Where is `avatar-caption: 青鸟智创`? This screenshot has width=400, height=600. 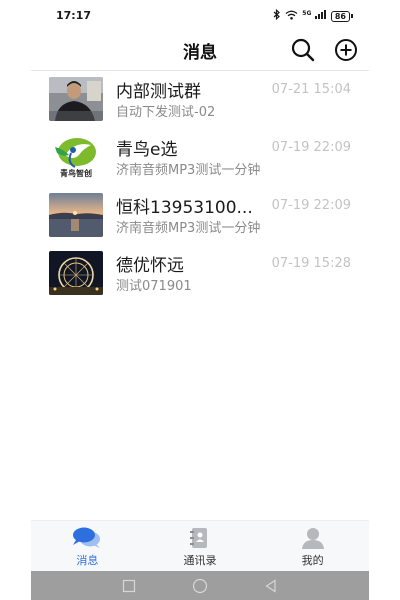
avatar-caption: 青鸟智创 is located at coordinates (76, 173).